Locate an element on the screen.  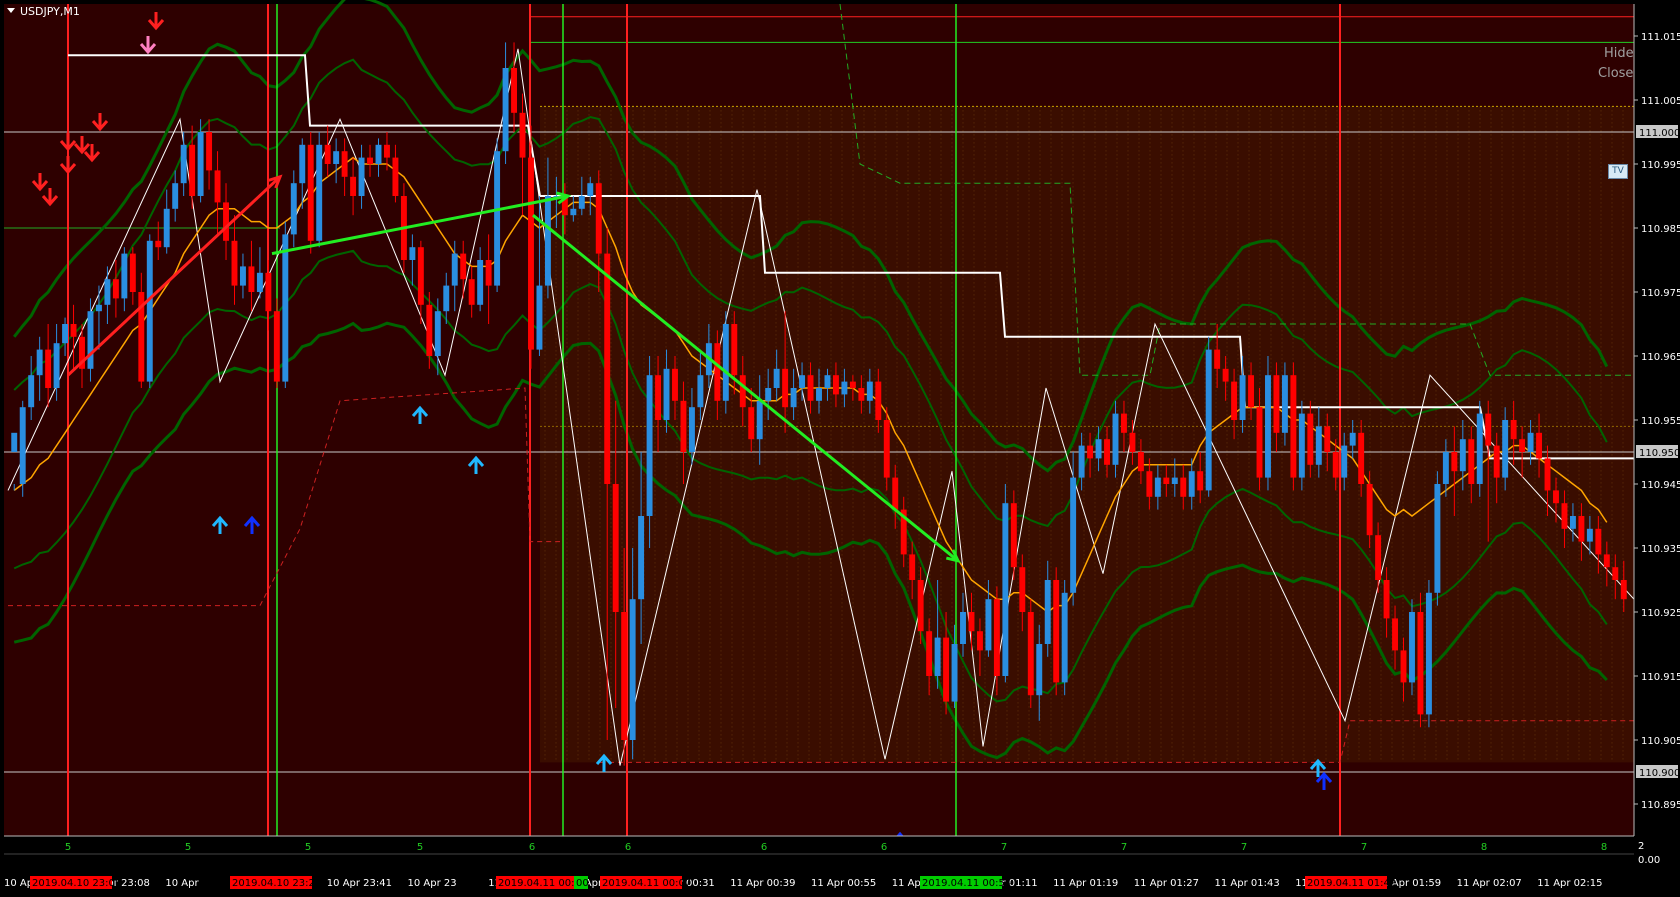
price-tick-label: 110.975 is located at coordinates (1660, 293).